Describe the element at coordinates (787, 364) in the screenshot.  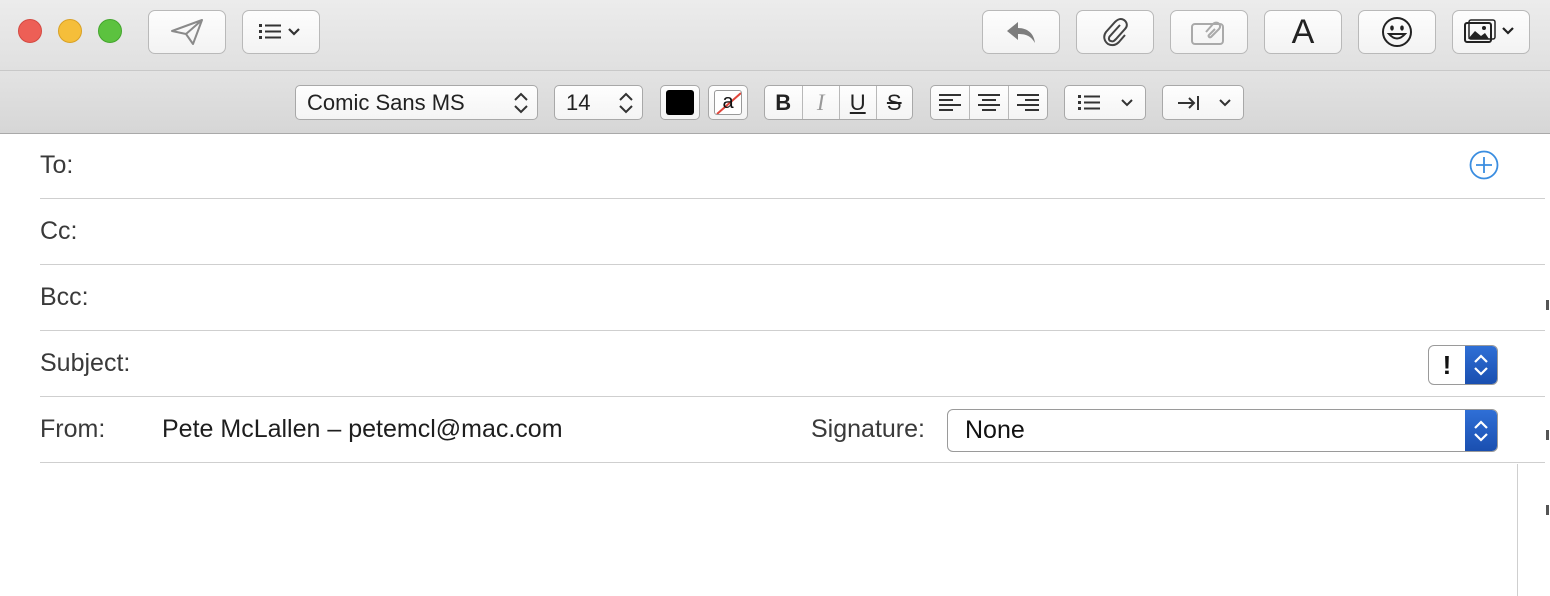
I see `subject-input` at that location.